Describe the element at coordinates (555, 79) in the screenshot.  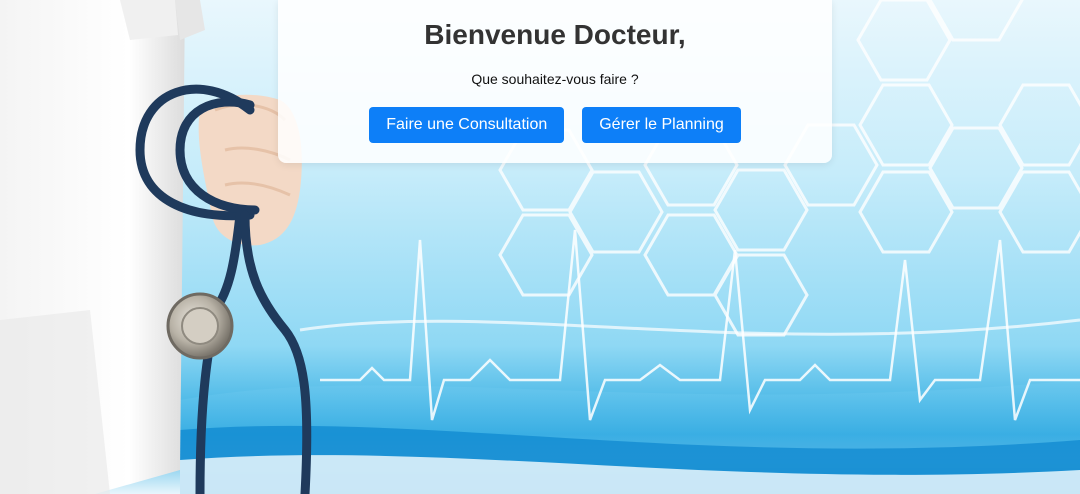
I see `welcome-subtitle: Que souhaitez-vous faire ?` at that location.